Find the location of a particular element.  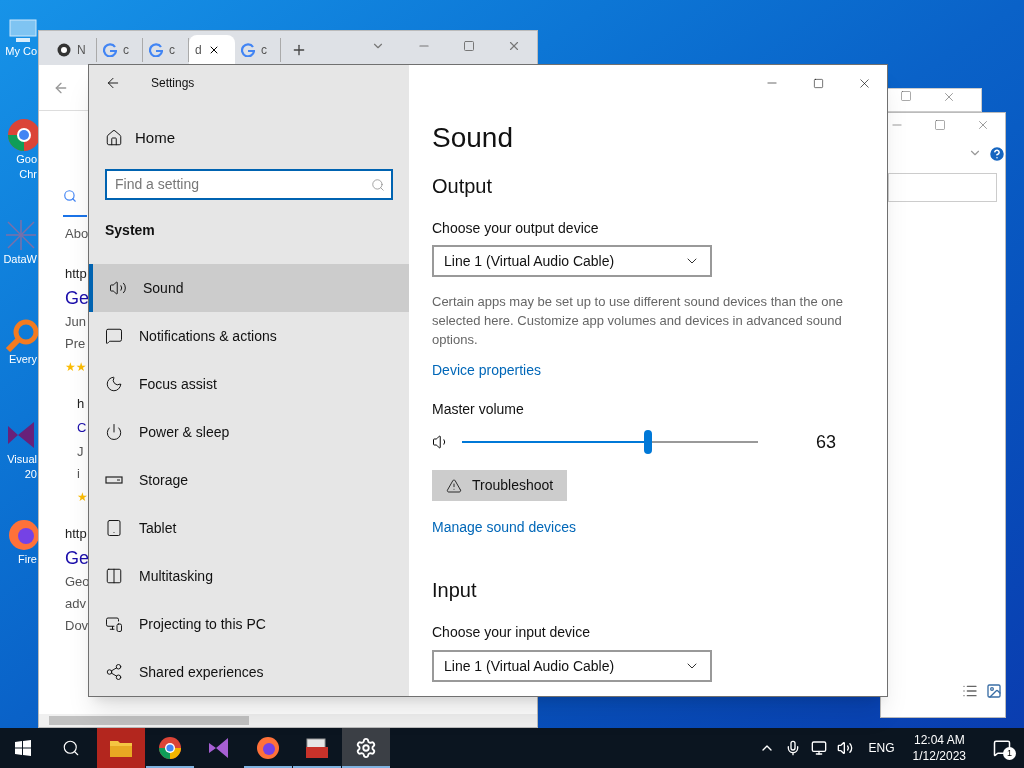

computer-icon is located at coordinates (23, 31).